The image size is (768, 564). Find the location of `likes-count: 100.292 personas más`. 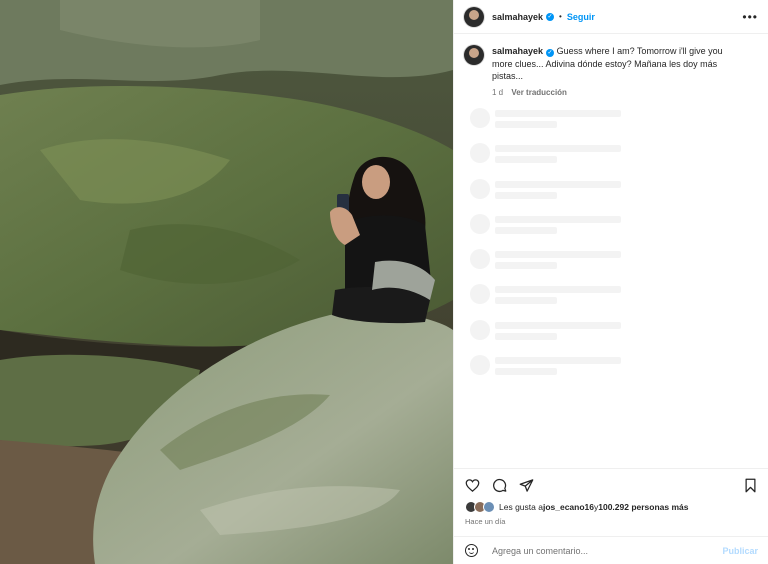

likes-count: 100.292 personas más is located at coordinates (643, 507).